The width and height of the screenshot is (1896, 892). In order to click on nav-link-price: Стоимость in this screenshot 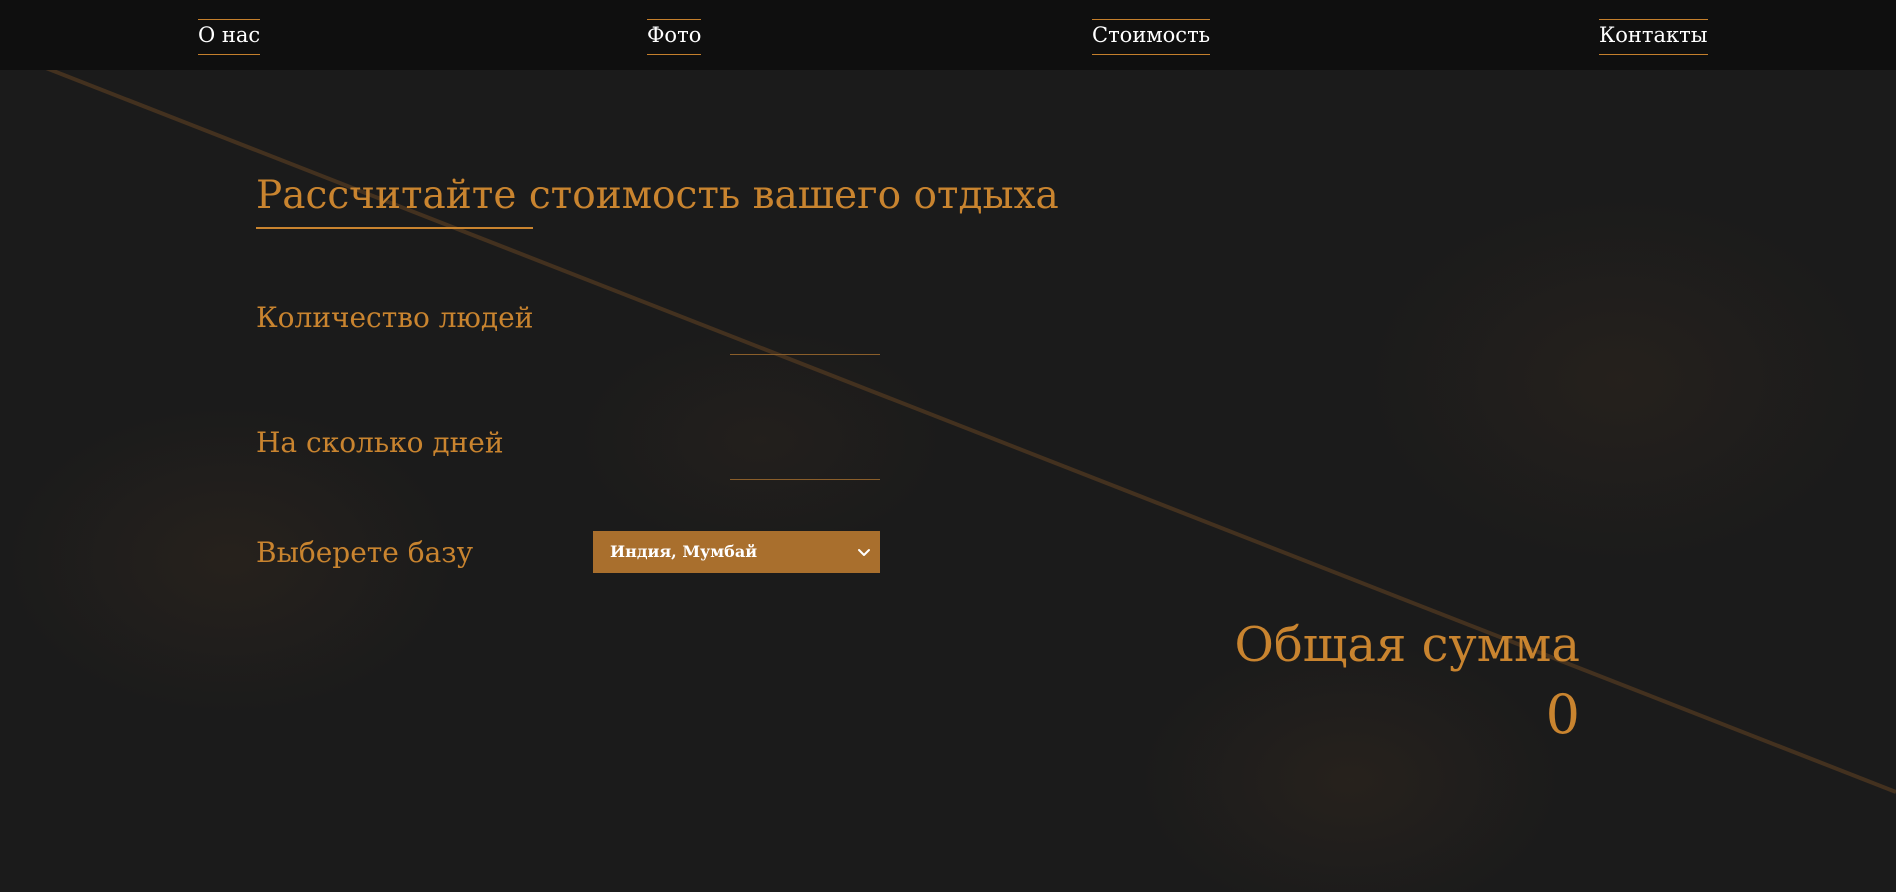, I will do `click(1151, 37)`.